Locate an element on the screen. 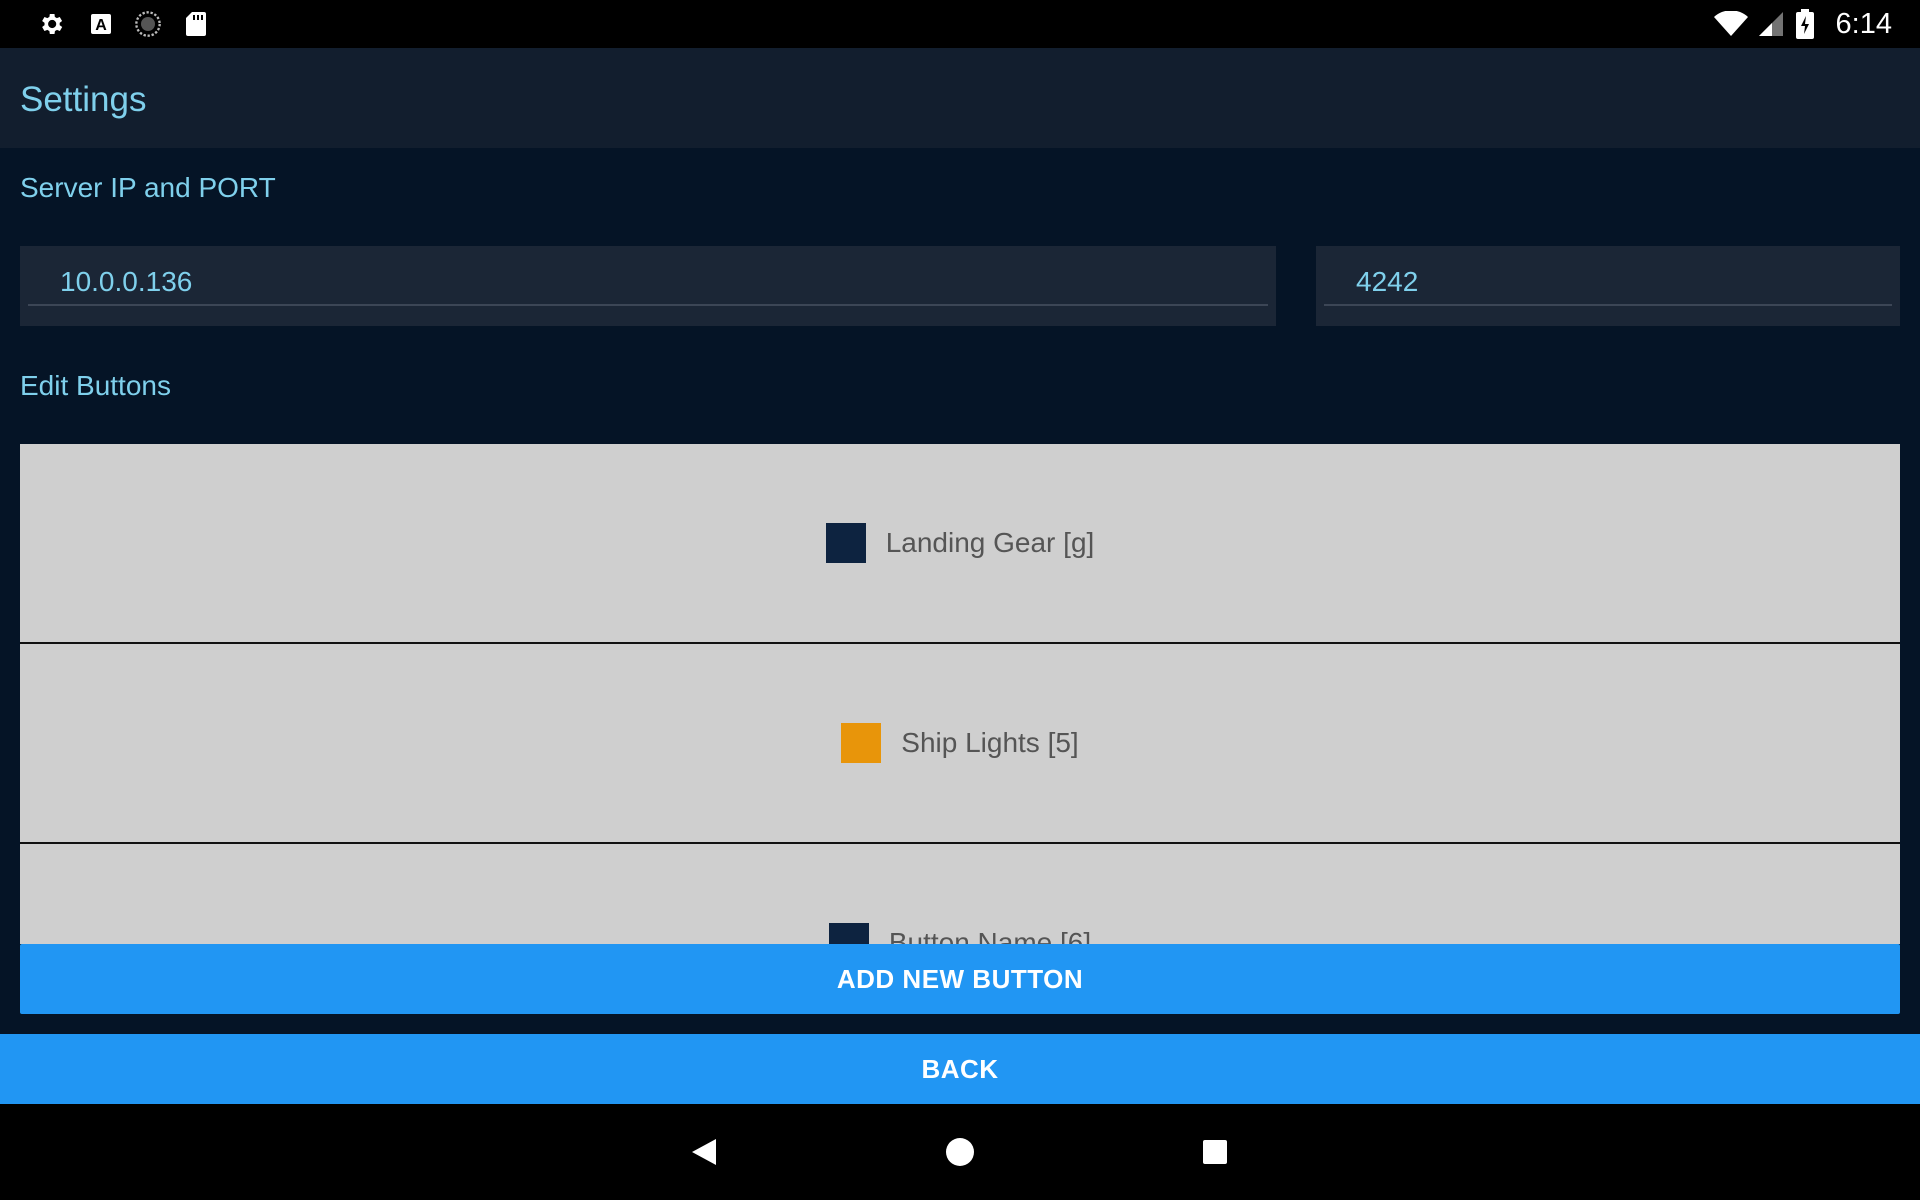 The width and height of the screenshot is (1920, 1200). text-a-icon: A is located at coordinates (101, 24).